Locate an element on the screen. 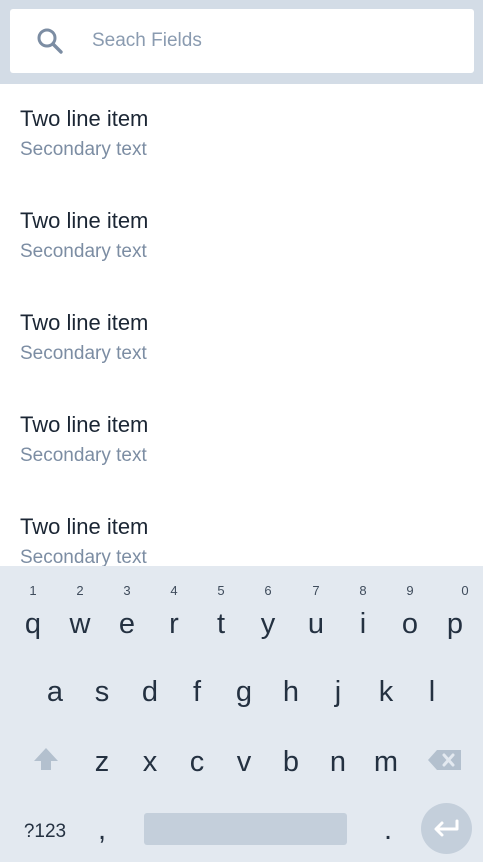  backspace-key is located at coordinates (445, 760).